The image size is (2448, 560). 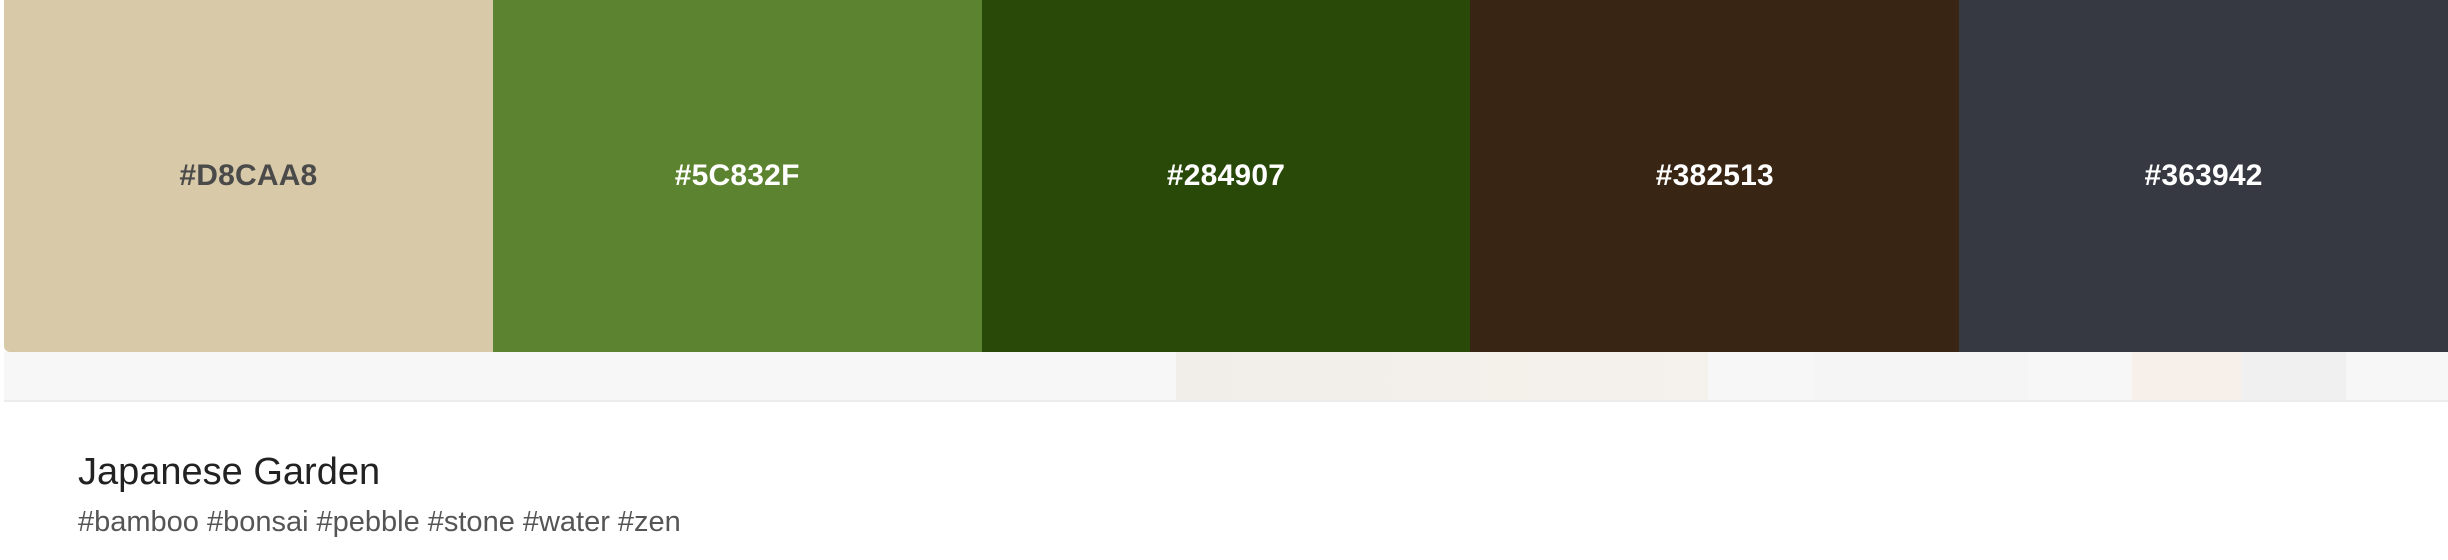 I want to click on tag-link: #stone, so click(x=471, y=522).